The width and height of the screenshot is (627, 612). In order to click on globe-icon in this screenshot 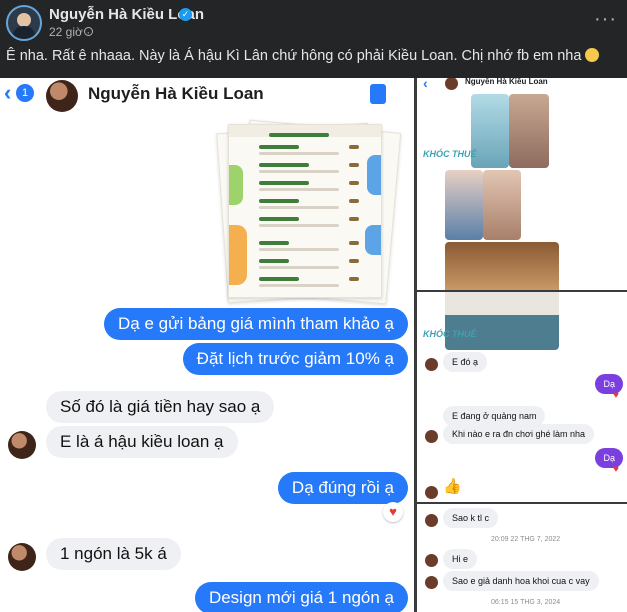, I will do `click(88, 31)`.